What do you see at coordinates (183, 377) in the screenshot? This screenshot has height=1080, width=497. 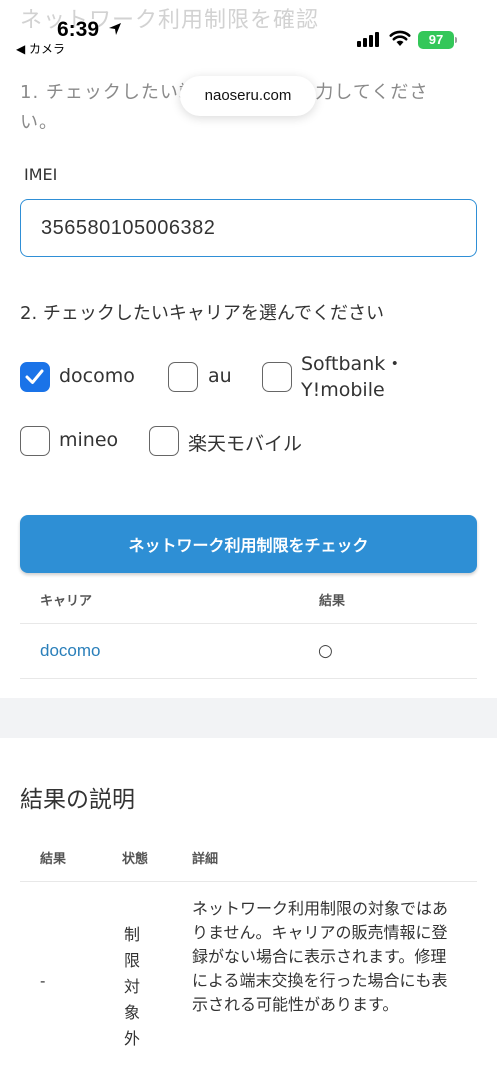 I see `checkbox-au` at bounding box center [183, 377].